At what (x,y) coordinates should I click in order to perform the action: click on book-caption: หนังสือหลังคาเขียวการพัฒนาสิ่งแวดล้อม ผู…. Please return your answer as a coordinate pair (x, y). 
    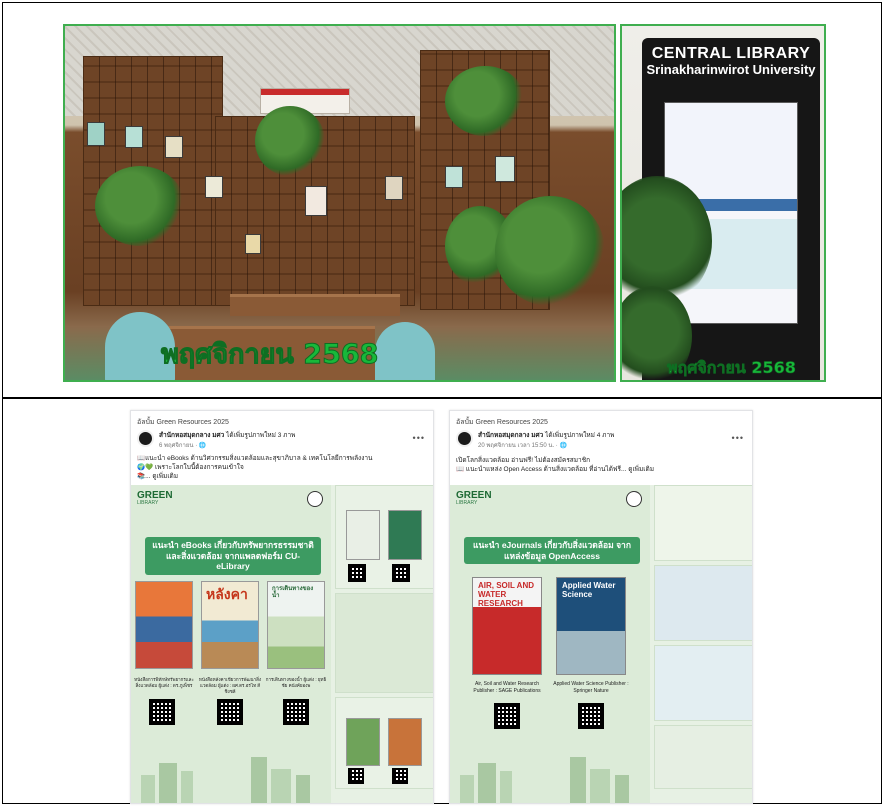
    Looking at the image, I should click on (230, 685).